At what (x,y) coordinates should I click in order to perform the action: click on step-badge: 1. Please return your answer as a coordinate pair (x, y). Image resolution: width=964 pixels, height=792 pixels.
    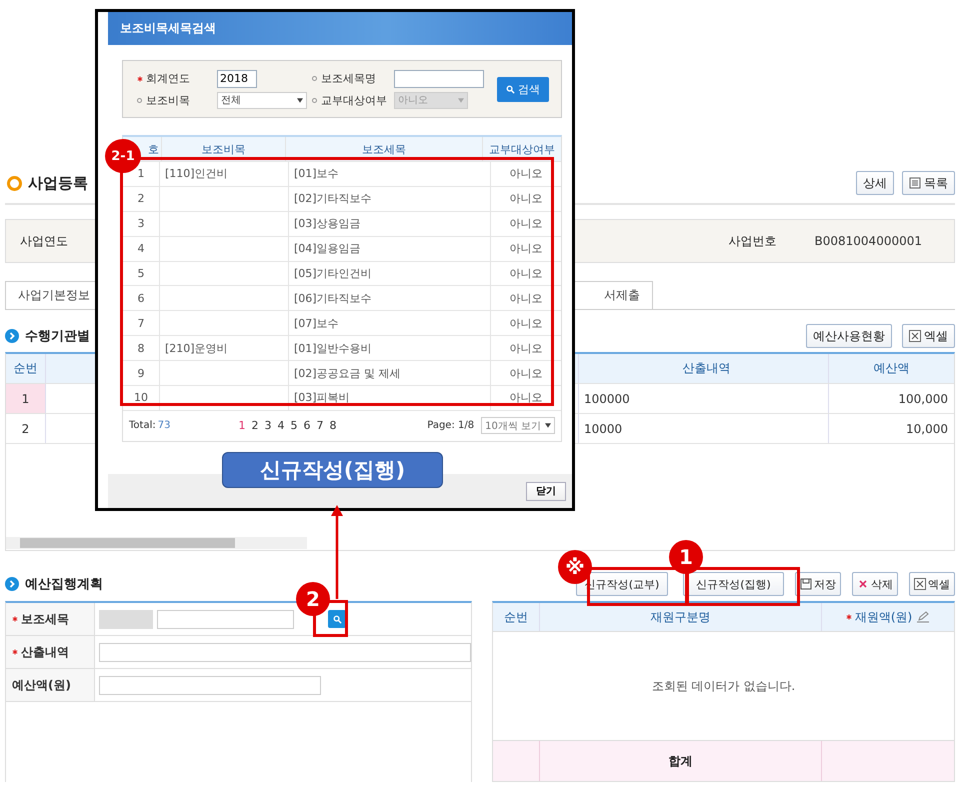
    Looking at the image, I should click on (686, 557).